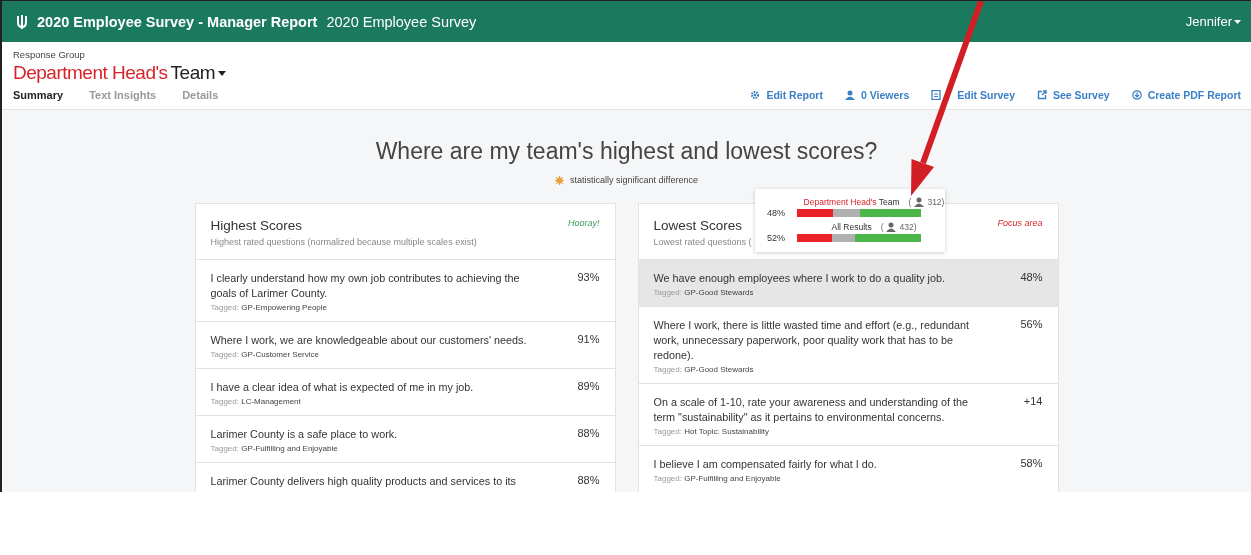 Image resolution: width=1251 pixels, height=555 pixels. I want to click on score-value: 89%, so click(588, 387).